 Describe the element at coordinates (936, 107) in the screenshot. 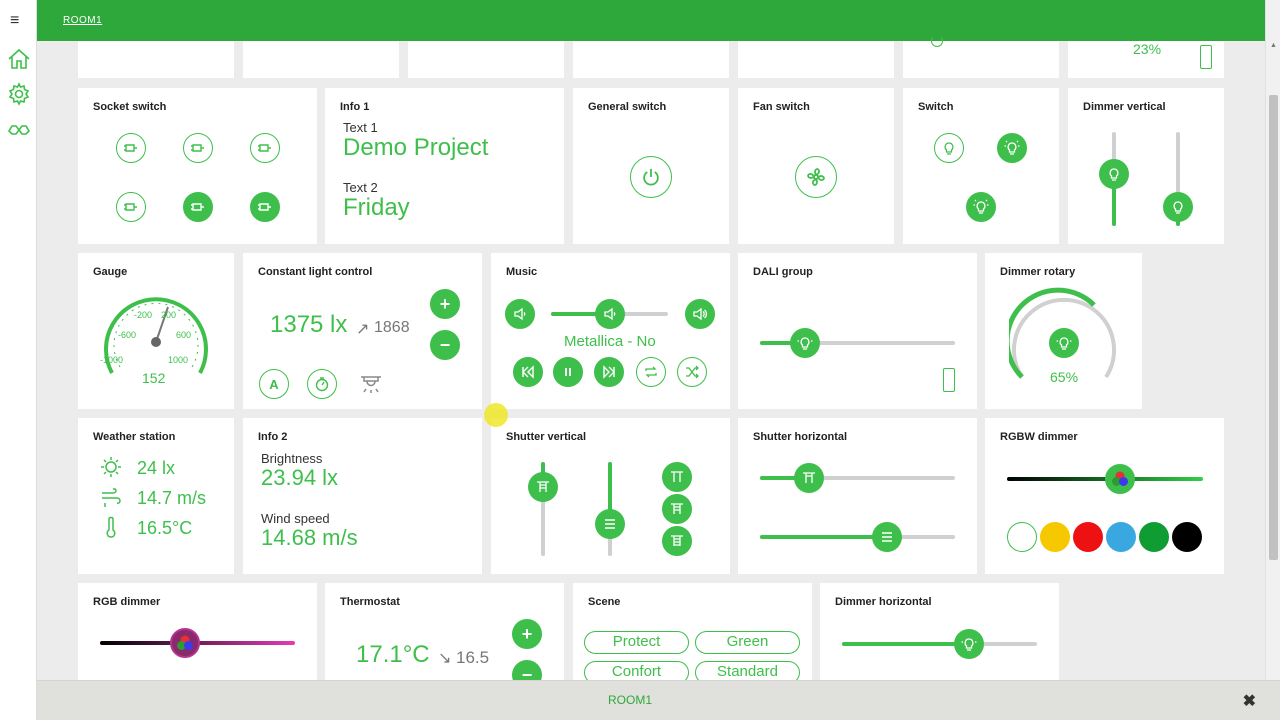

I see `card-title: Switch` at that location.